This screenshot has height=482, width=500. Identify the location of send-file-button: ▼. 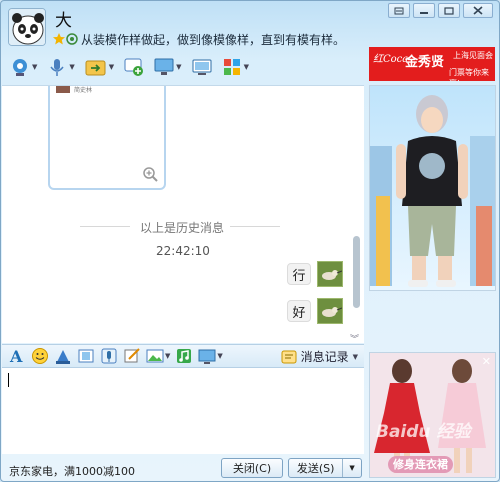
(99, 67).